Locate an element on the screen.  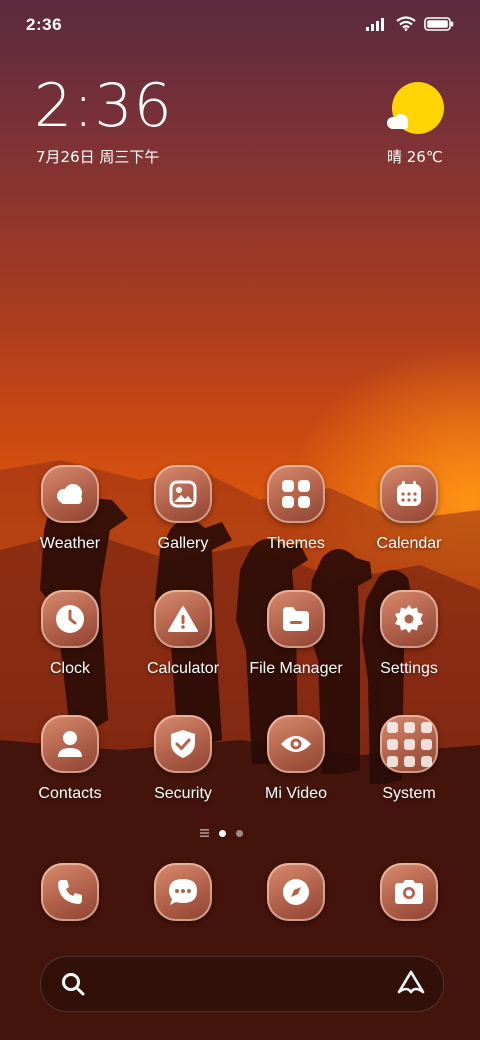
app-security-tile is located at coordinates (183, 744).